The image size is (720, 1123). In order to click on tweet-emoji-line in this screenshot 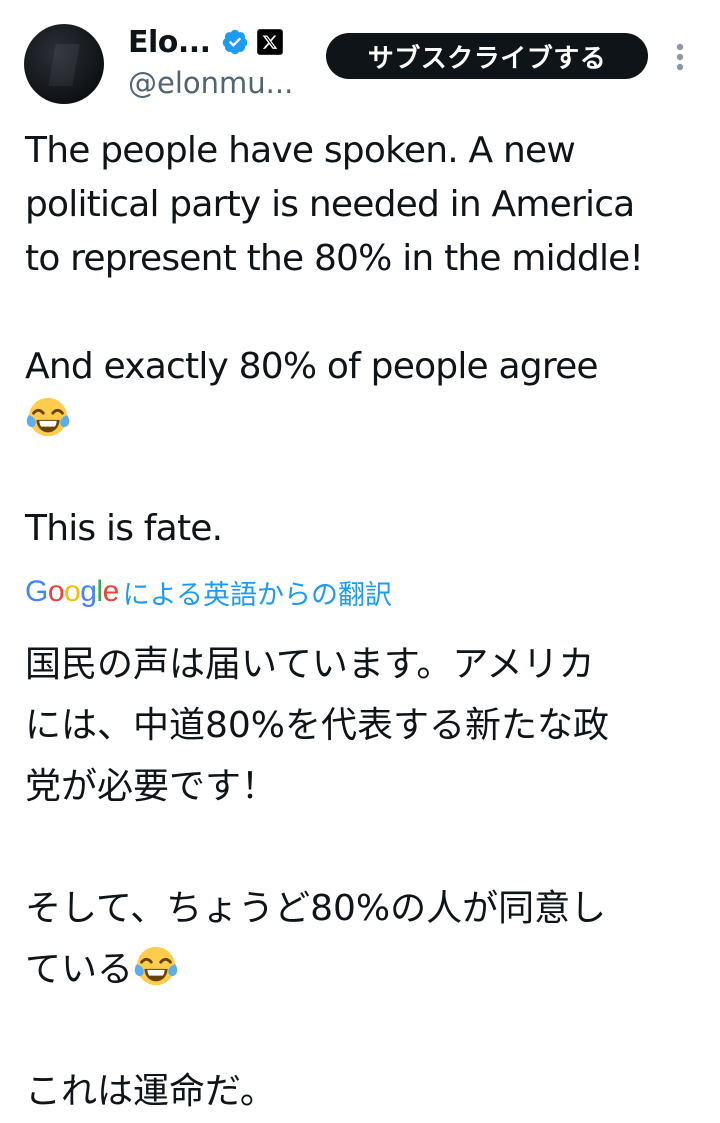, I will do `click(365, 421)`.